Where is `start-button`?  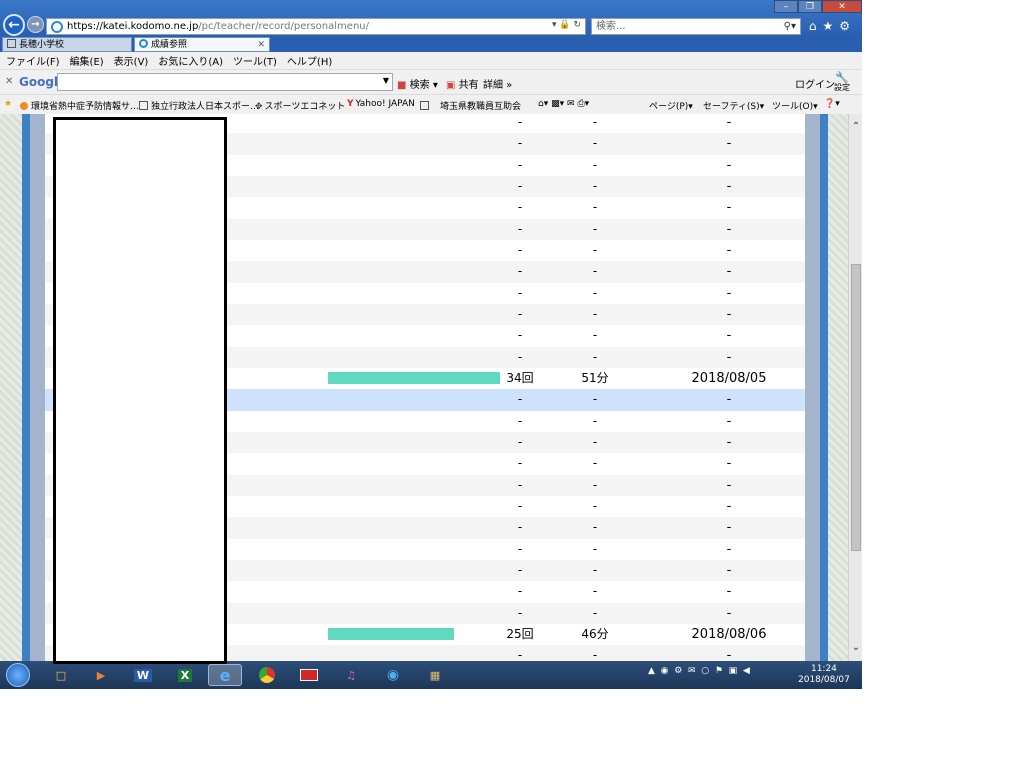 start-button is located at coordinates (18, 675).